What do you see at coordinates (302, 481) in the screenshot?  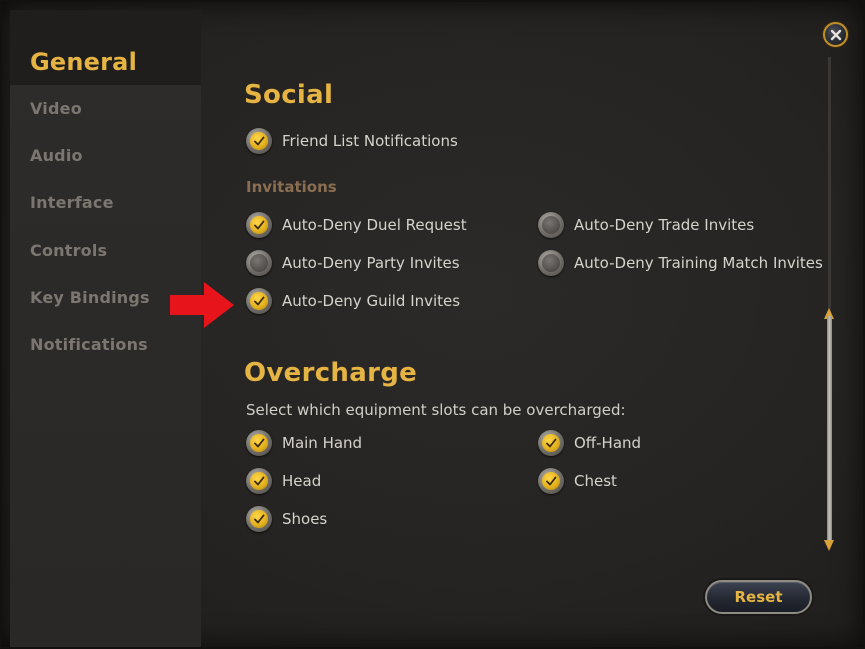 I see `option-label: Head` at bounding box center [302, 481].